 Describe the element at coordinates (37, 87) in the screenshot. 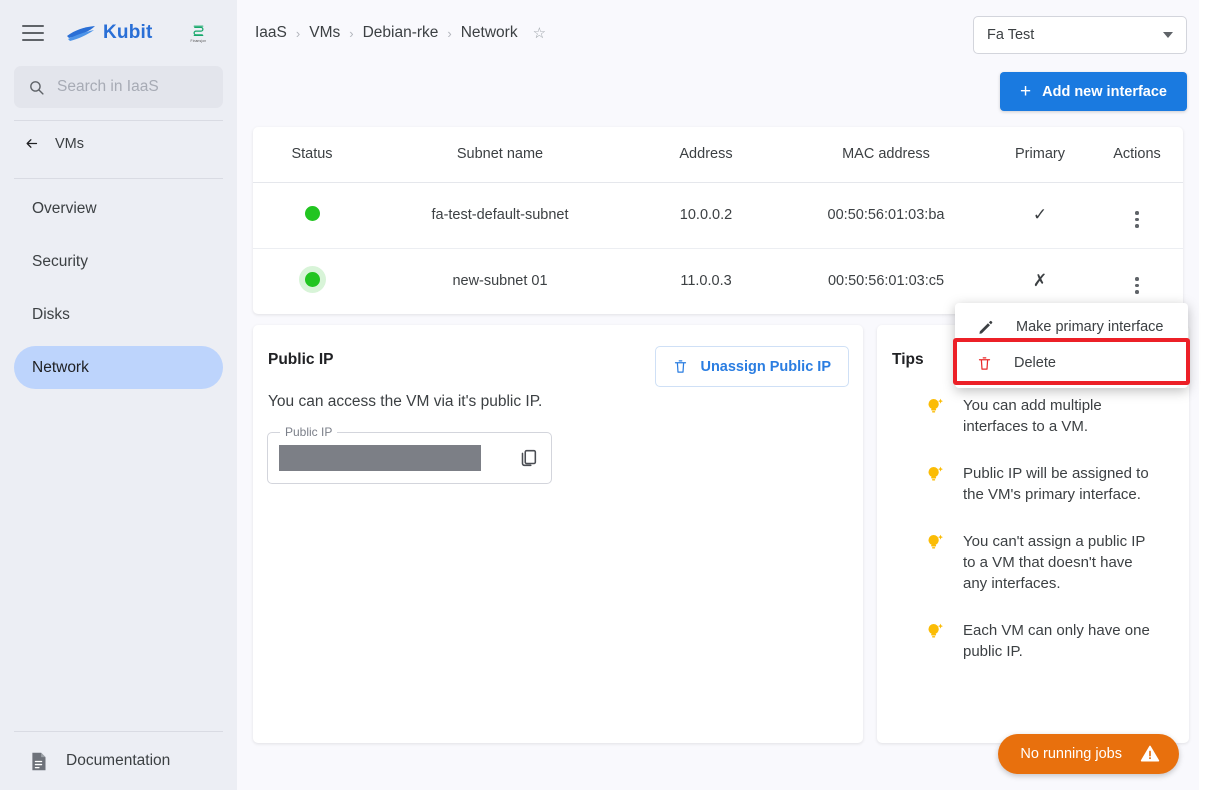

I see `search-icon` at that location.